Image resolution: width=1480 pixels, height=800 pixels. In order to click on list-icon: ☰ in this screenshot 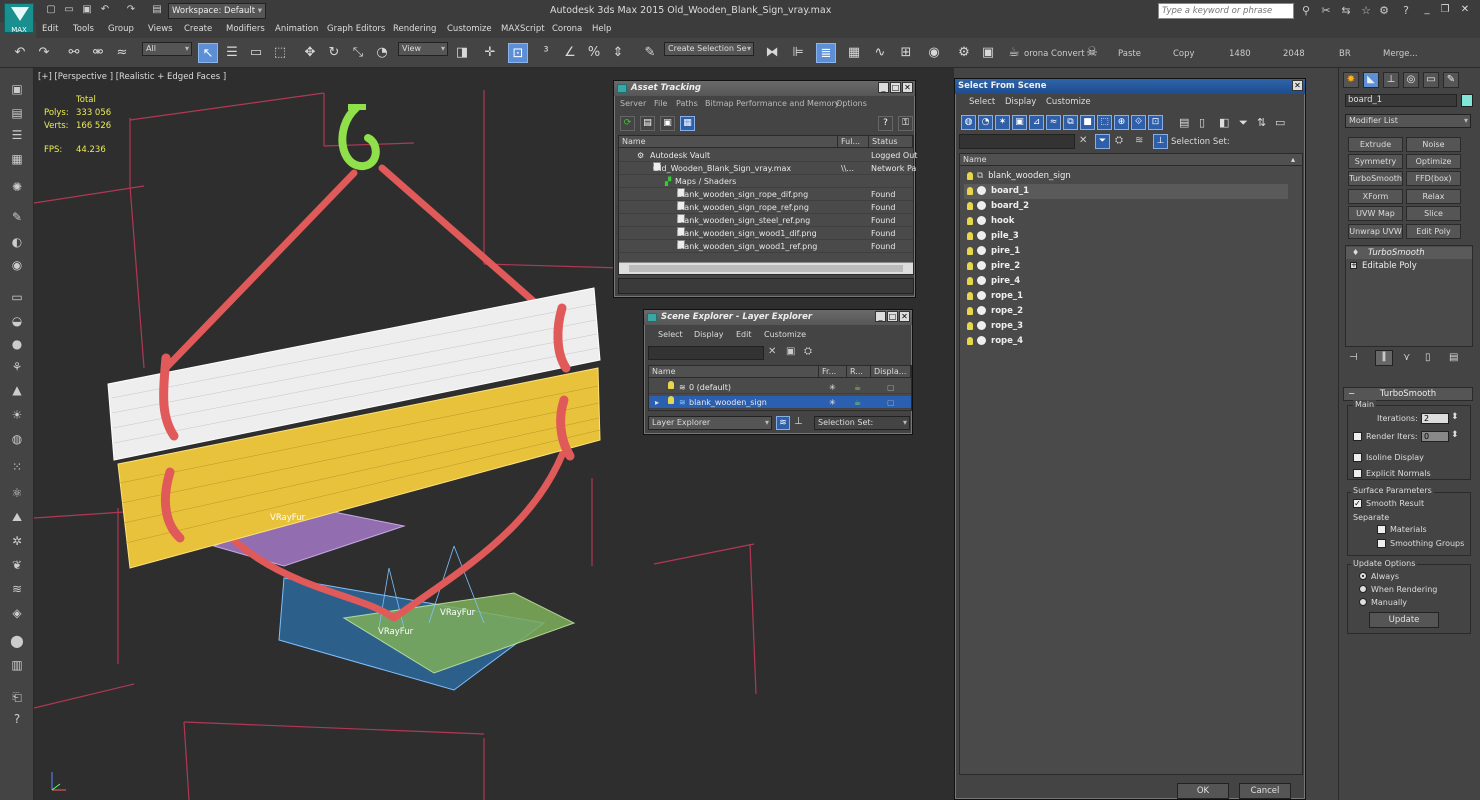, I will do `click(17, 135)`.